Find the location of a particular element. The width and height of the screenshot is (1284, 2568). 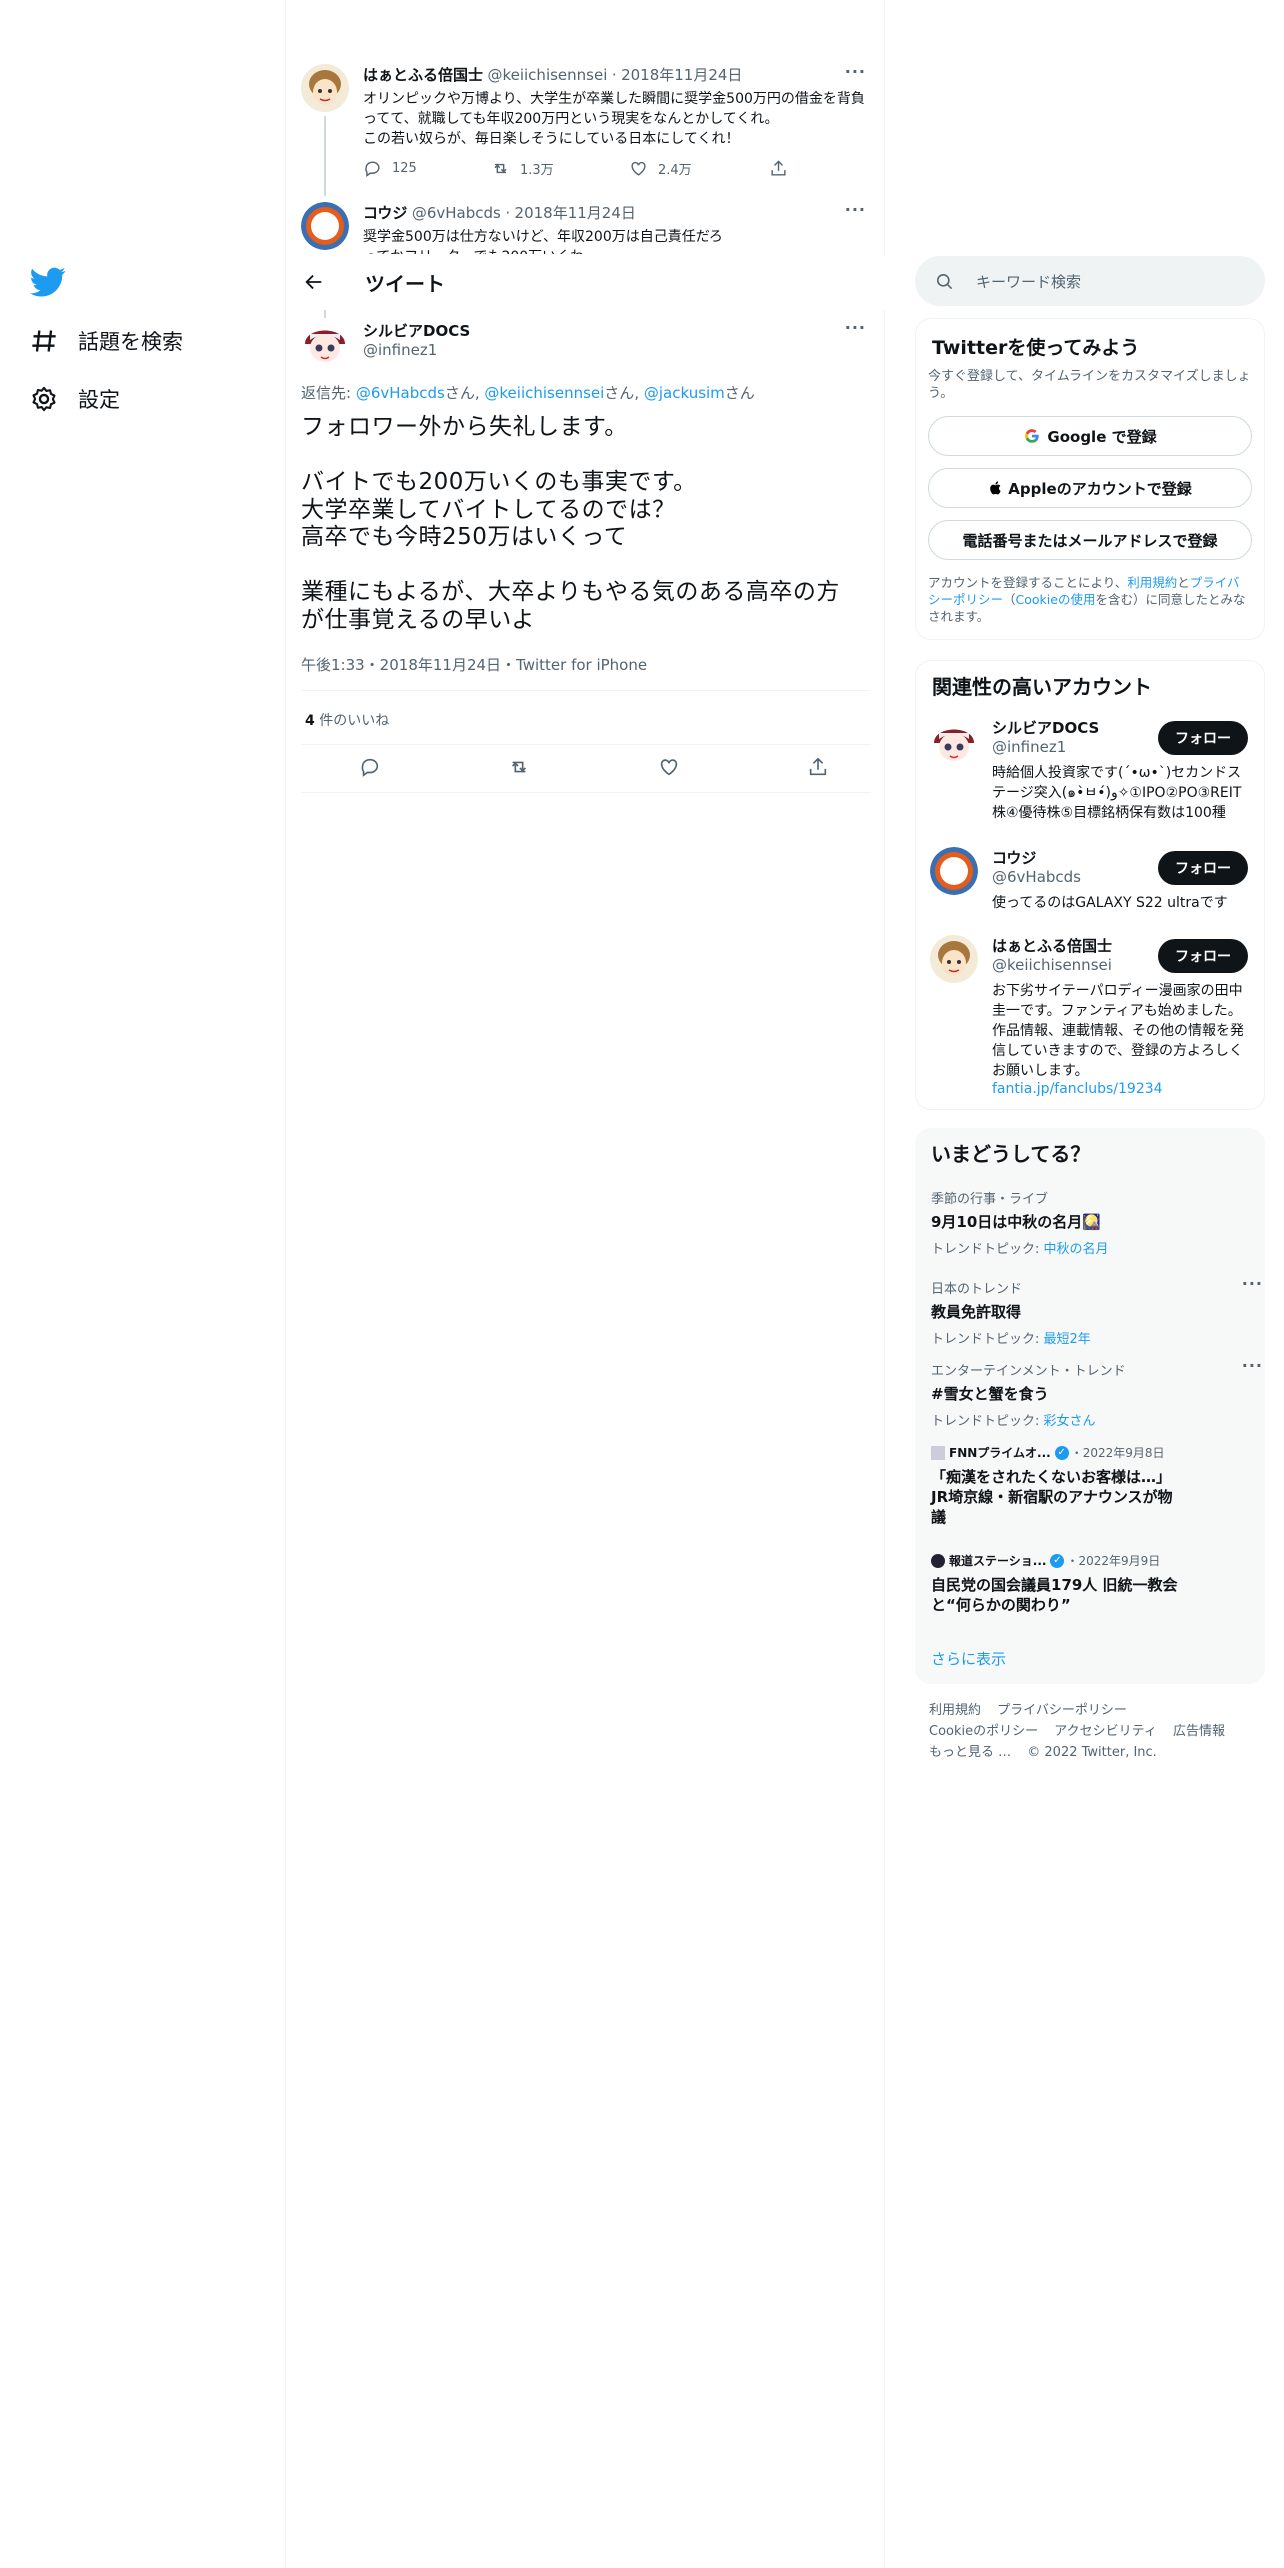

tweet-timestamp: 午後1:33・2018年11月24日・Twitter for iPhone is located at coordinates (474, 664).